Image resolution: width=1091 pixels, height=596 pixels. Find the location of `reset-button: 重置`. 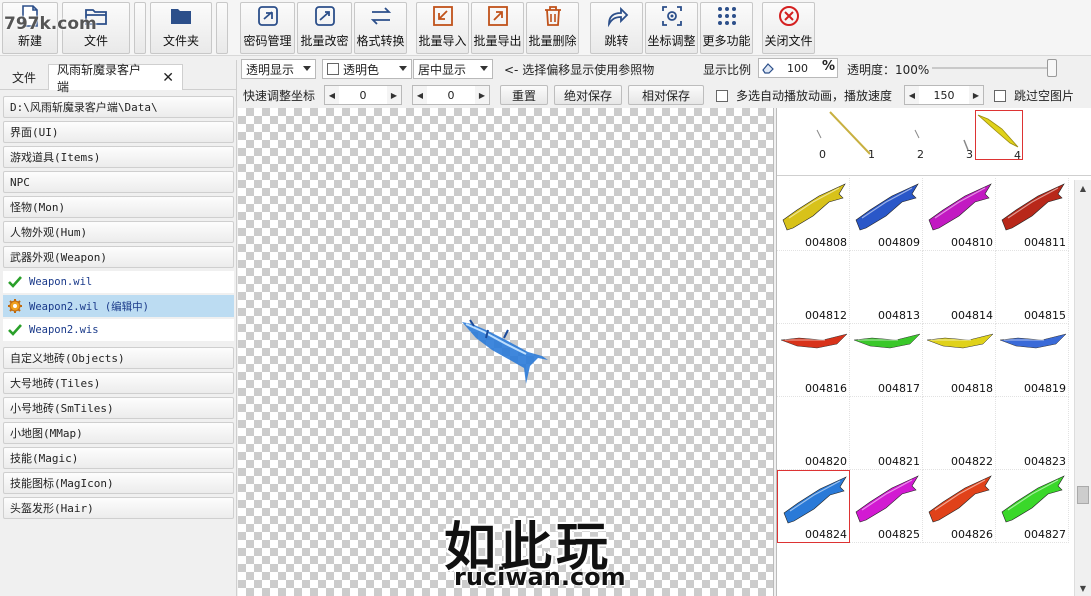

reset-button: 重置 is located at coordinates (524, 95).